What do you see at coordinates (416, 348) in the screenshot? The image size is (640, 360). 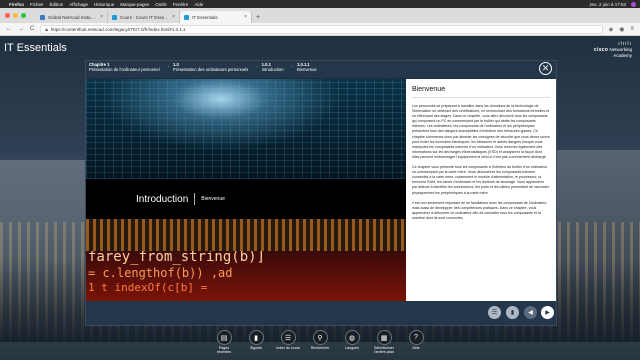 I see `tool-label: Aide` at bounding box center [416, 348].